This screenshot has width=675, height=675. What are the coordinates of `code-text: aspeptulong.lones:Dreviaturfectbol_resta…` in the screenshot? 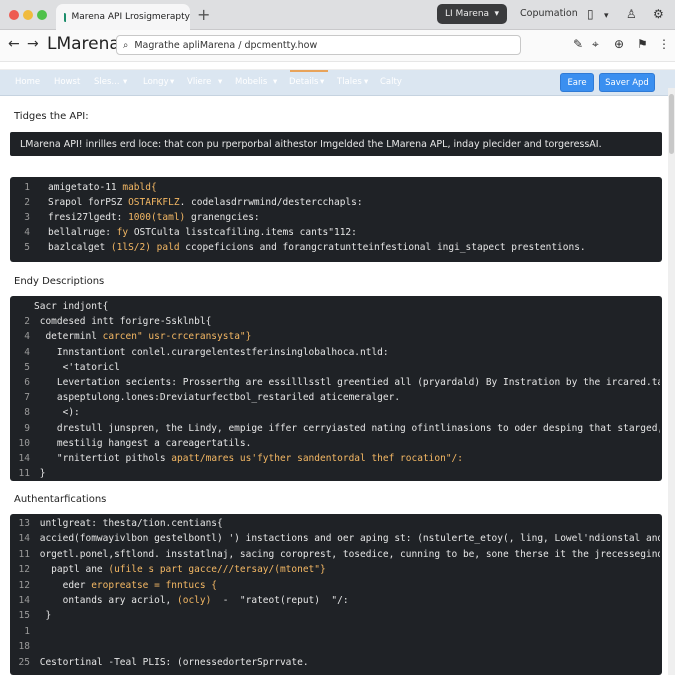 It's located at (217, 398).